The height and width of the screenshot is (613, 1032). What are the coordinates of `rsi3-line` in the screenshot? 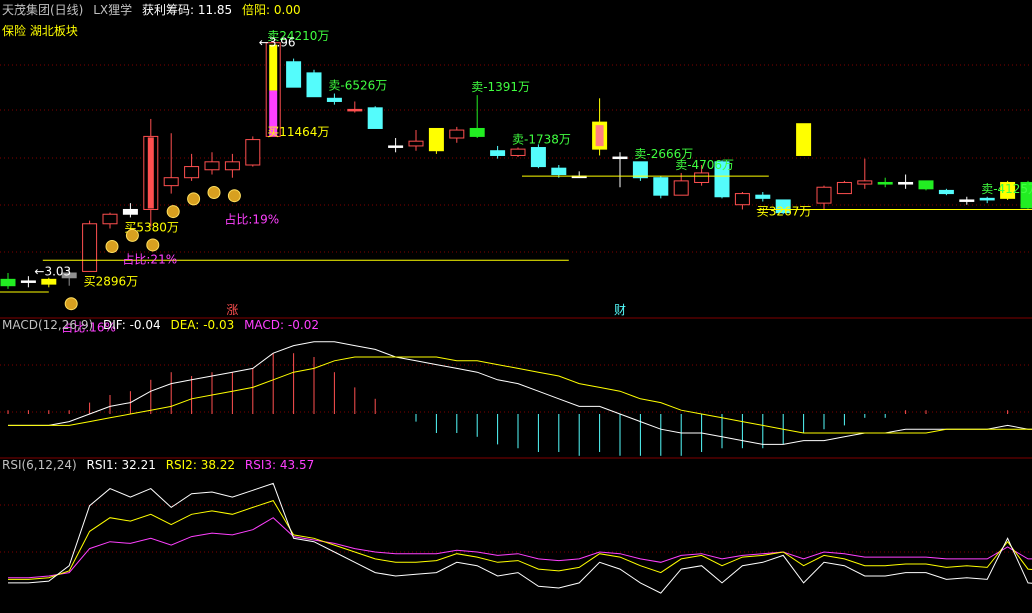 It's located at (520, 548).